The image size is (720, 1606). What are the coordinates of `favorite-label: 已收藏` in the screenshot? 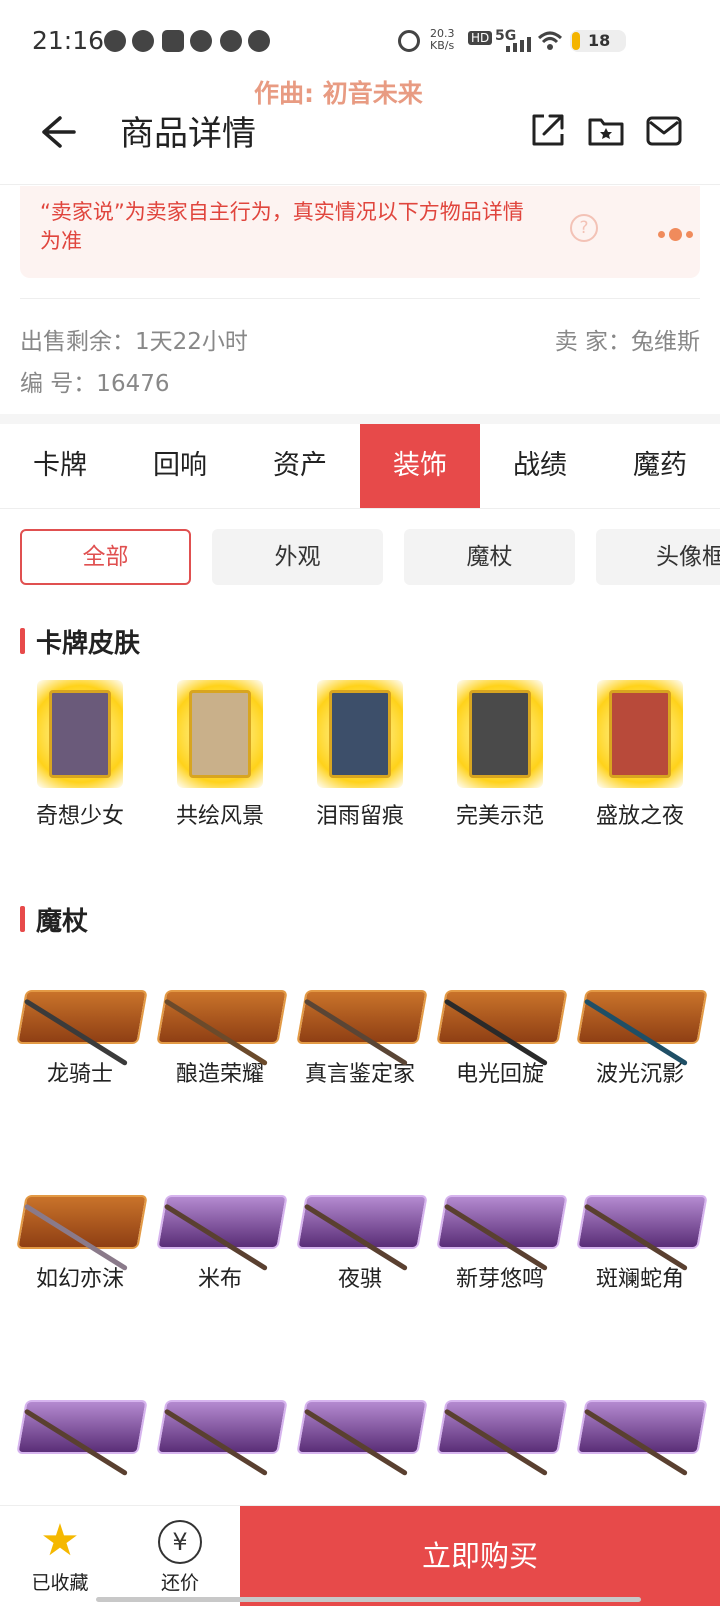 It's located at (60, 1583).